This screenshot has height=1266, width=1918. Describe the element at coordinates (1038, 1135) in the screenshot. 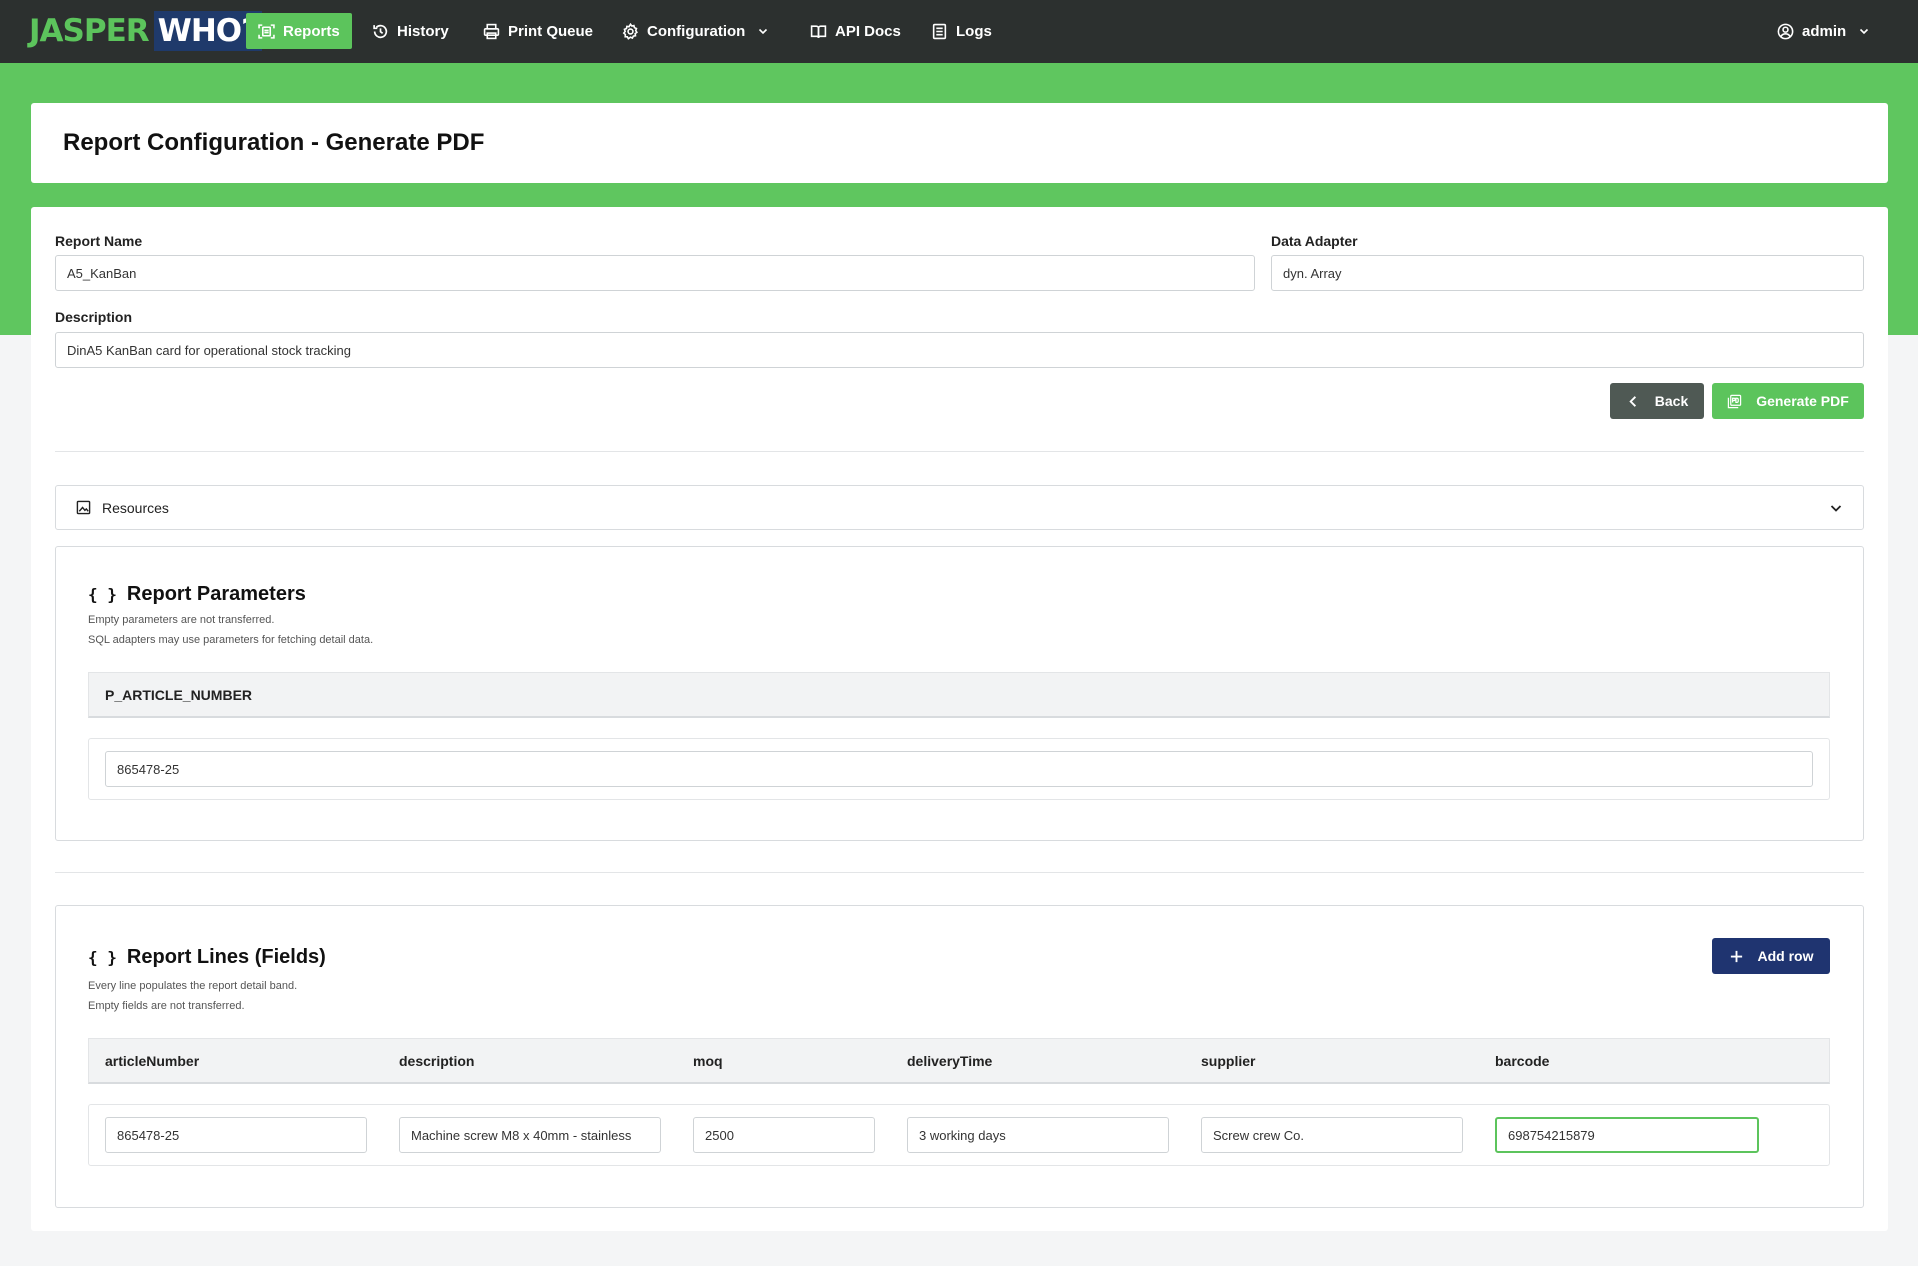

I see `field-deliverytime-input` at that location.